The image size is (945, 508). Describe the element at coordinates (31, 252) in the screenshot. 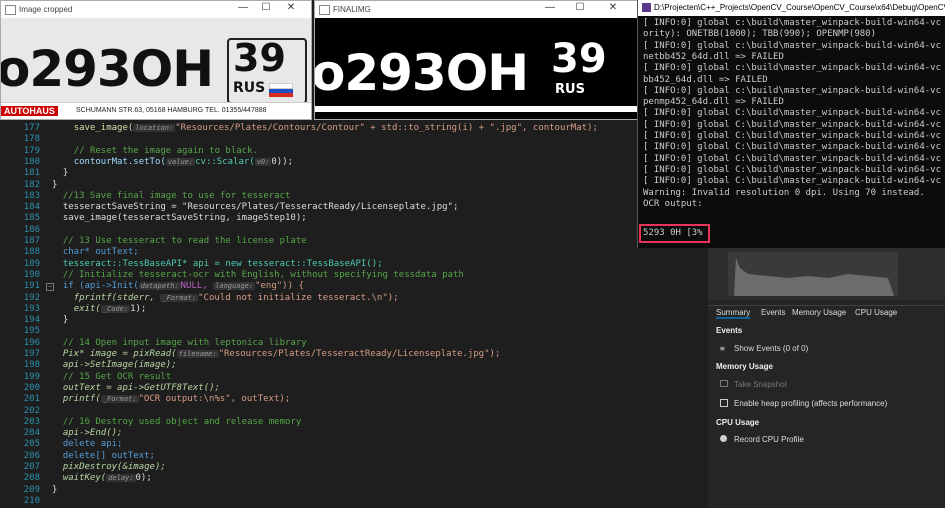

I see `line-number: 188` at that location.